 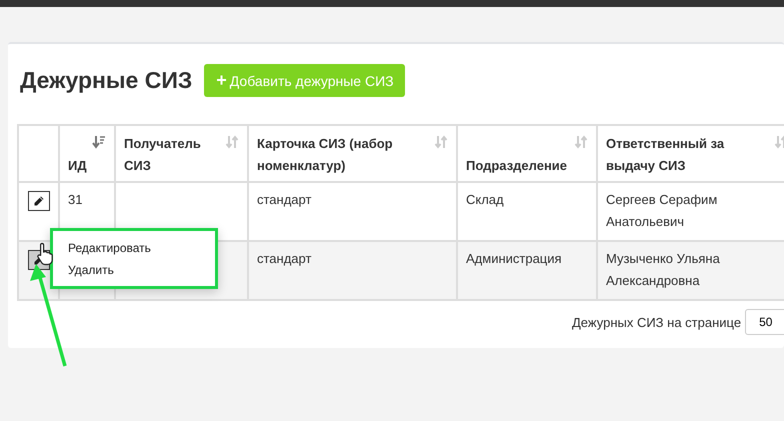 What do you see at coordinates (663, 269) in the screenshot?
I see `table-cell: Музыченко Ульяна Александровна` at bounding box center [663, 269].